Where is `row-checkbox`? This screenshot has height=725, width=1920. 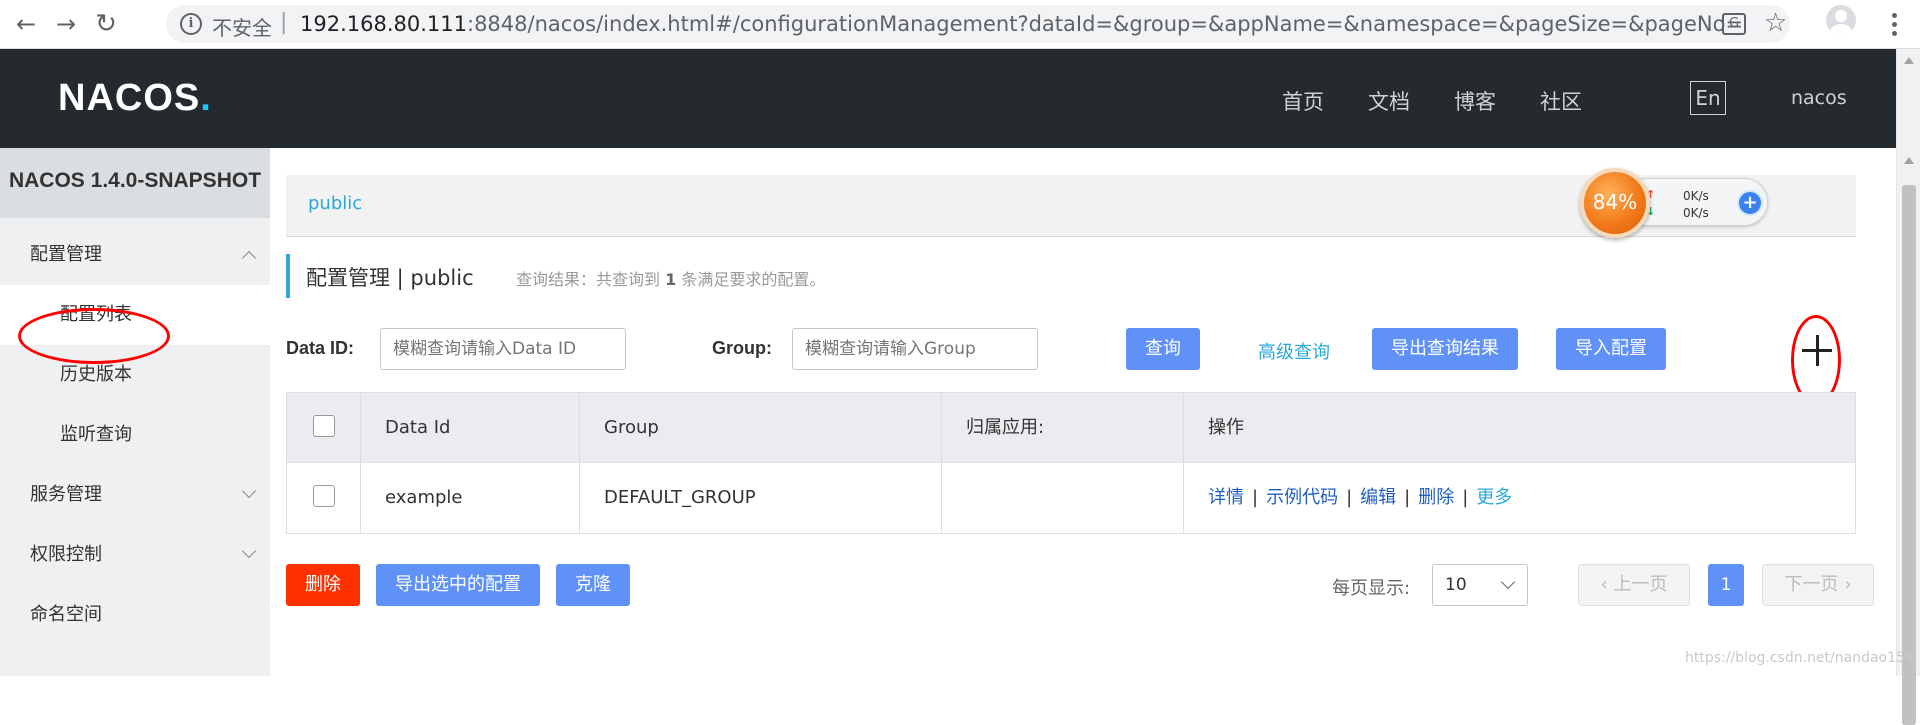
row-checkbox is located at coordinates (324, 496).